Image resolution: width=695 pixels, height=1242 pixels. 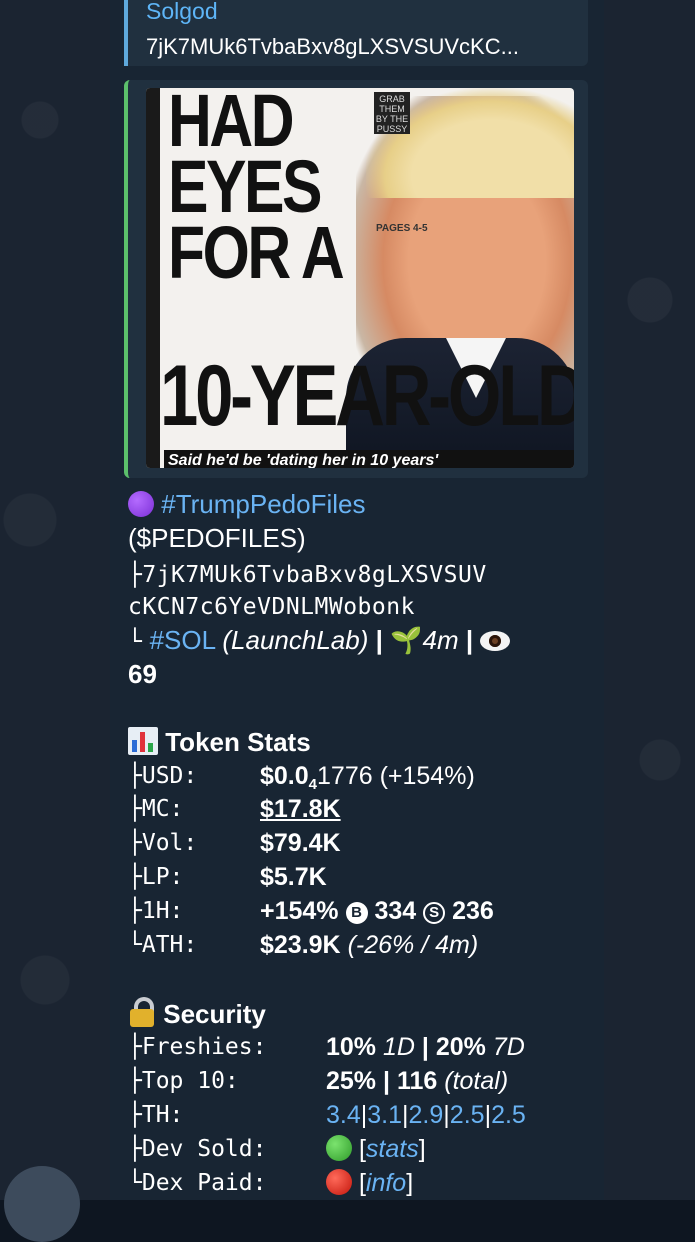 I want to click on usd-price: 1776 (+154%), so click(x=396, y=776).